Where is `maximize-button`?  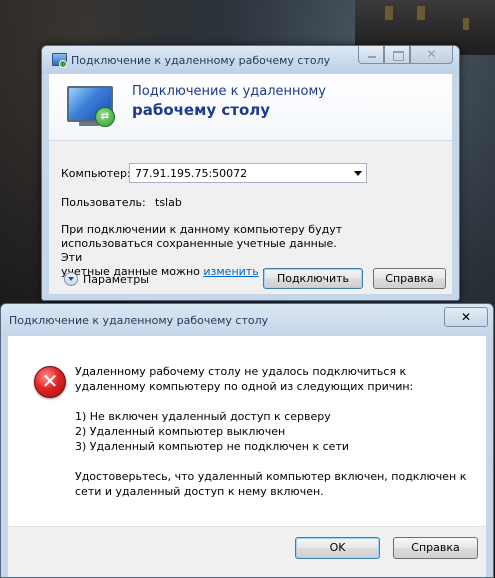 maximize-button is located at coordinates (397, 55).